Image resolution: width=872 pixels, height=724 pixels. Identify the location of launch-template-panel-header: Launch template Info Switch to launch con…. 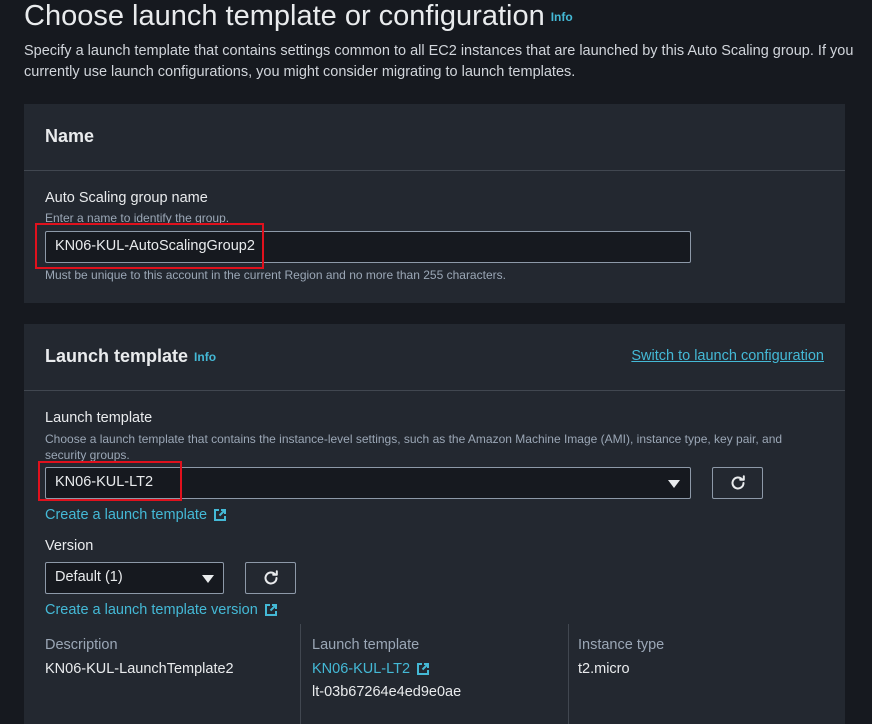
(434, 357).